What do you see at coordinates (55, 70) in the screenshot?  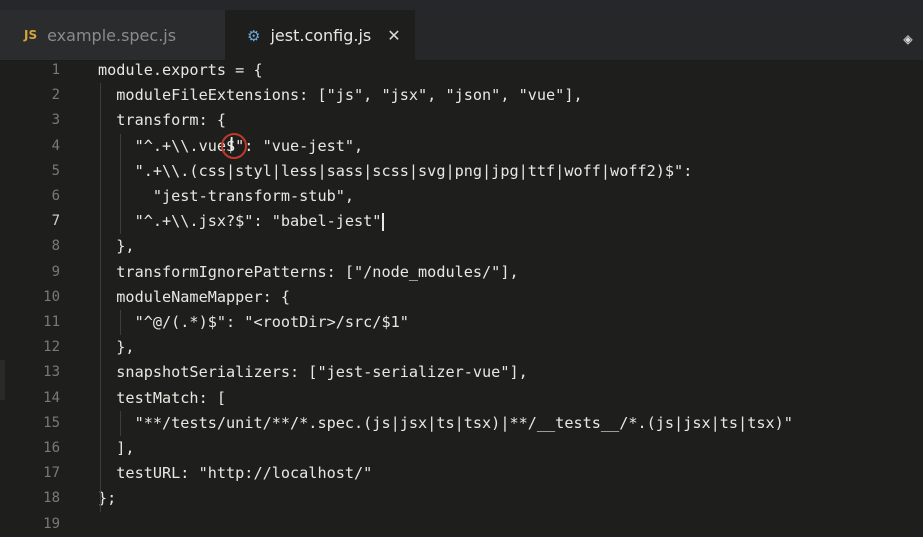 I see `line-number: 1` at bounding box center [55, 70].